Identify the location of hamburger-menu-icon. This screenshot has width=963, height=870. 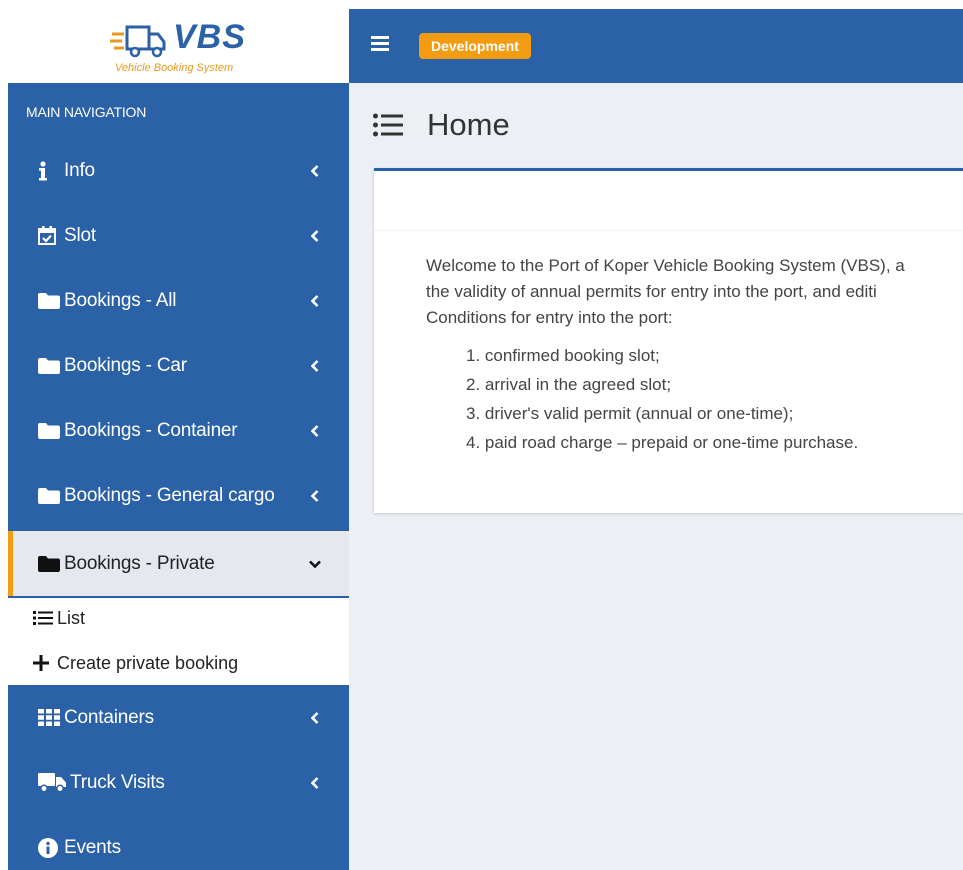
(380, 45).